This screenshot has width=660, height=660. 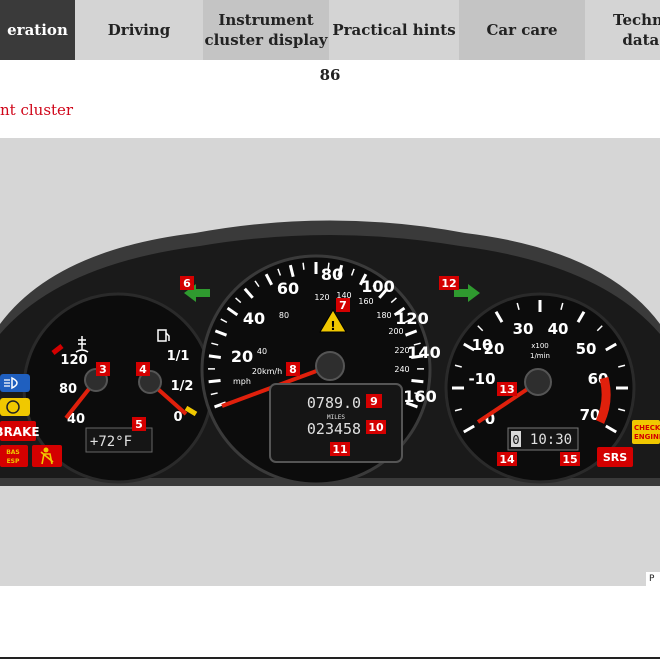 I want to click on fuel-label-full: 1/1, so click(x=178, y=356).